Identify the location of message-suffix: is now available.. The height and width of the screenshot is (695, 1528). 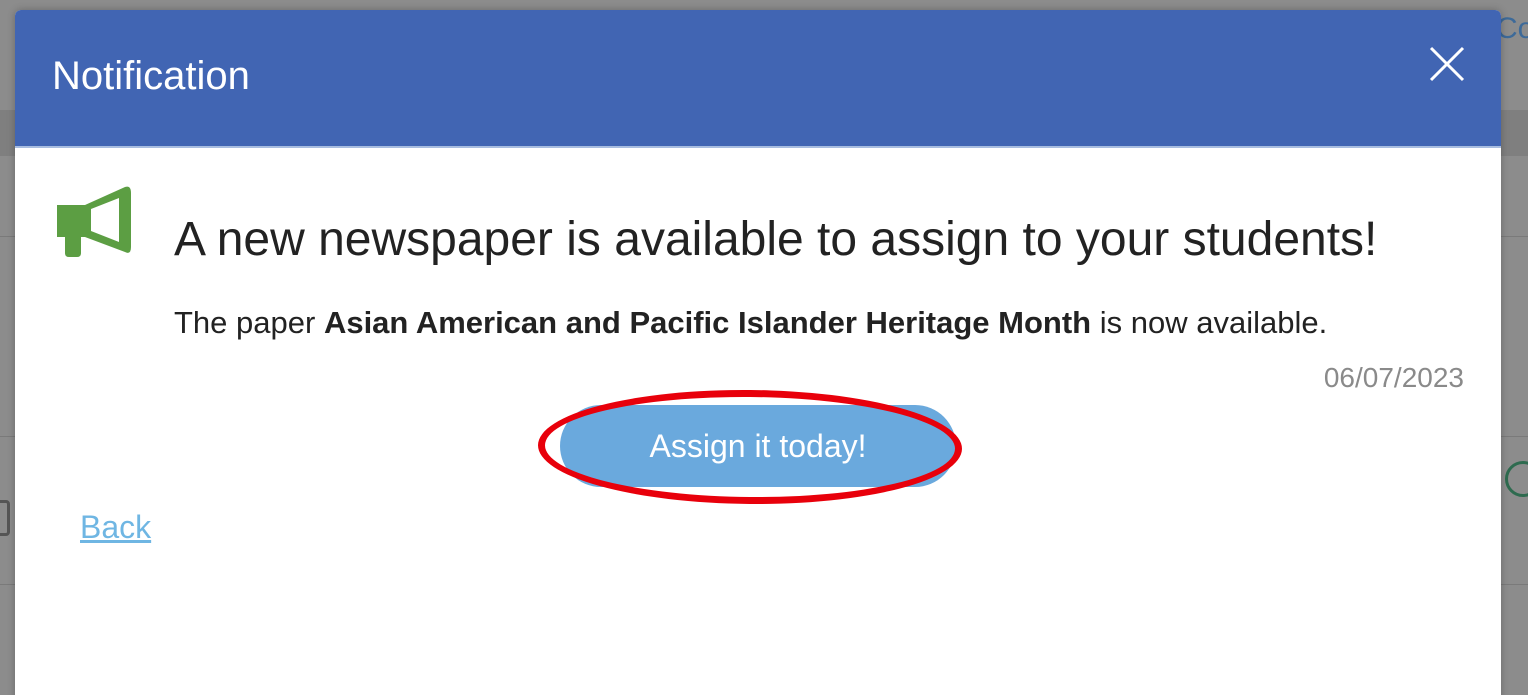
(1209, 322).